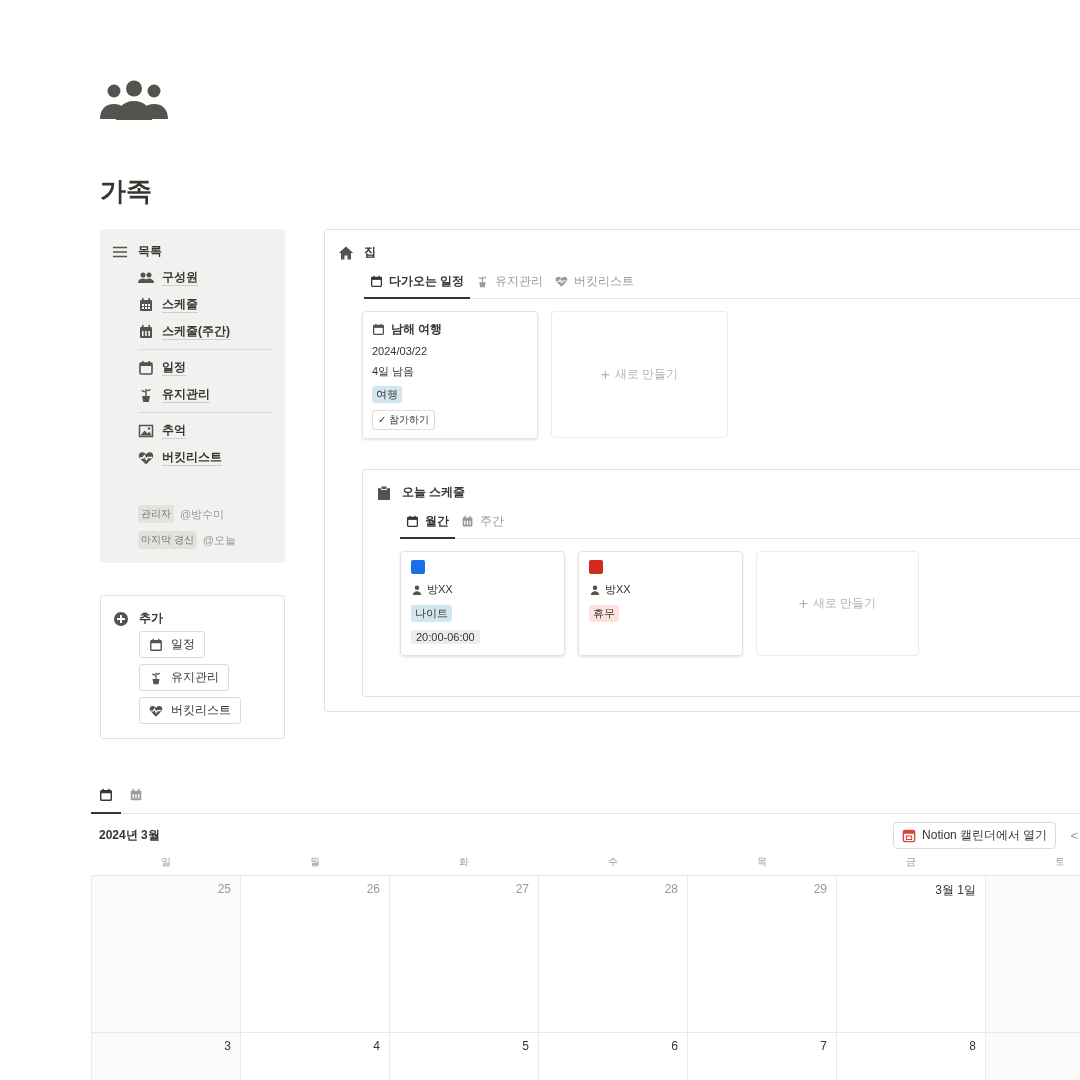  I want to click on day-number: 25, so click(224, 889).